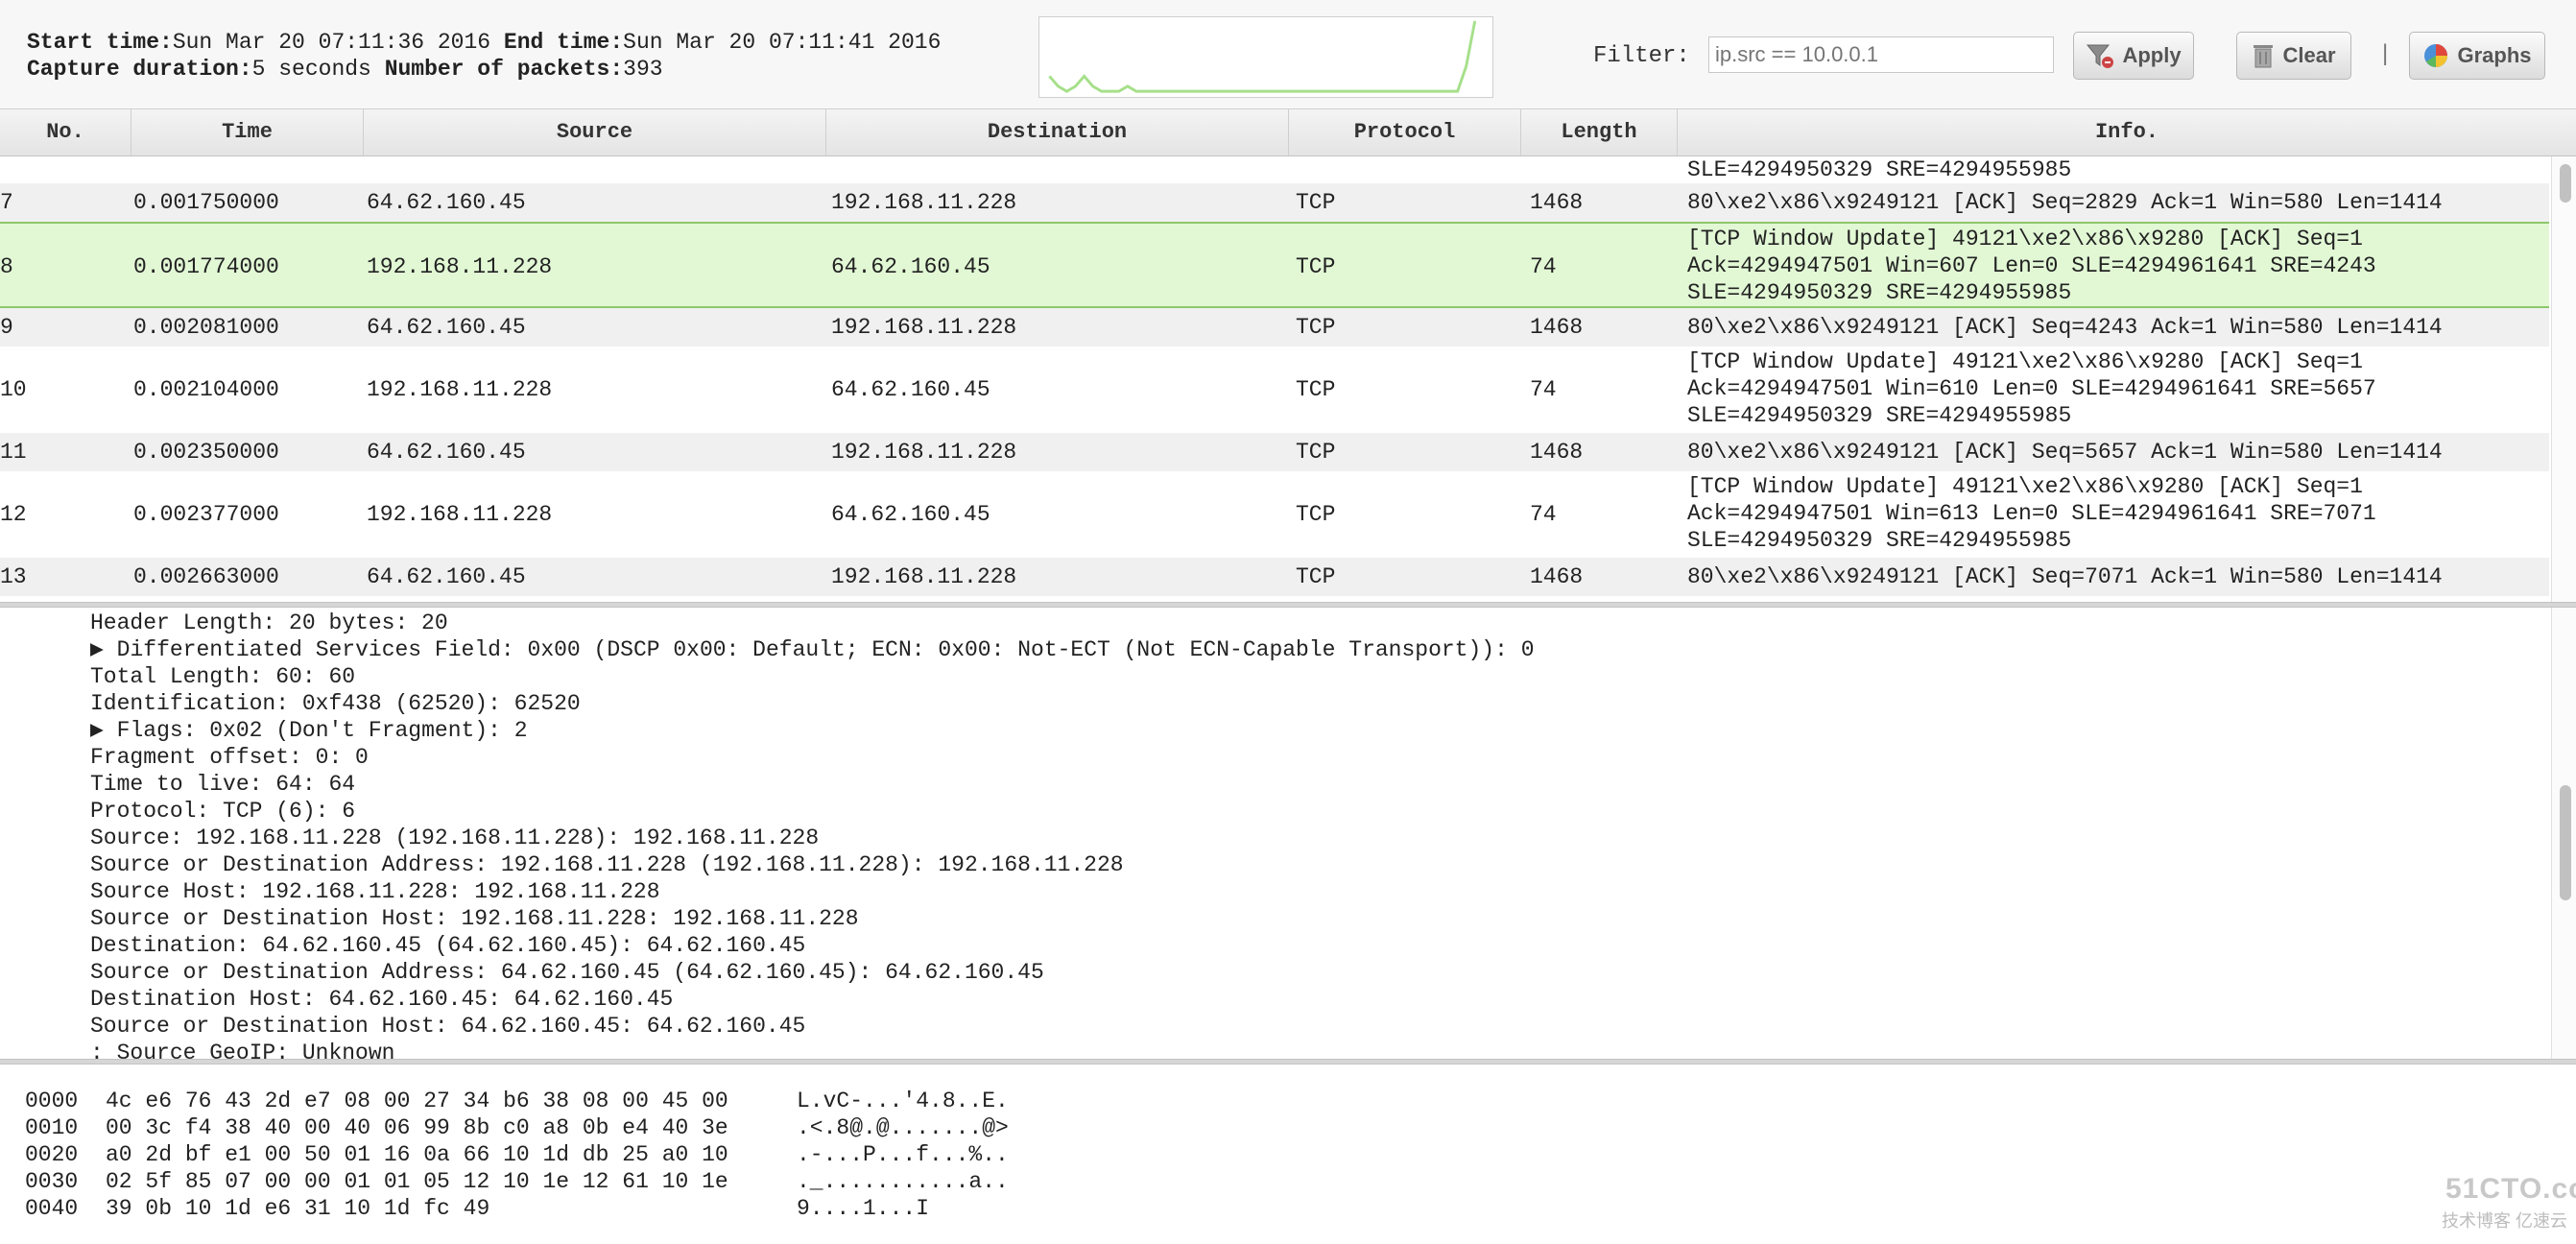 This screenshot has height=1244, width=2576. I want to click on detail-text: Header Length: 20 bytes: 20, so click(269, 622).